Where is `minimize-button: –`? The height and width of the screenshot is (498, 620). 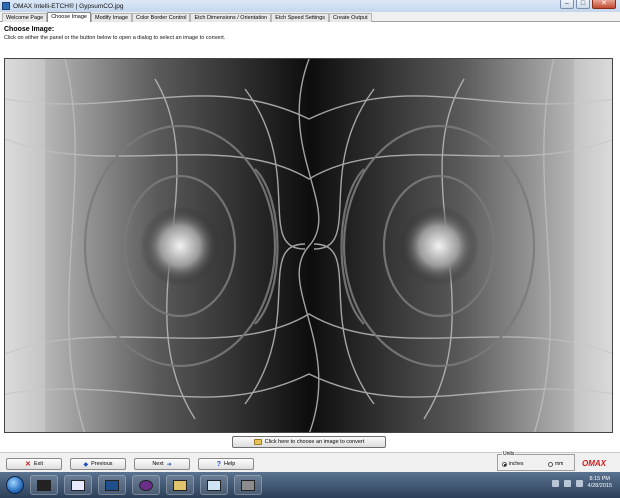 minimize-button: – is located at coordinates (567, 4).